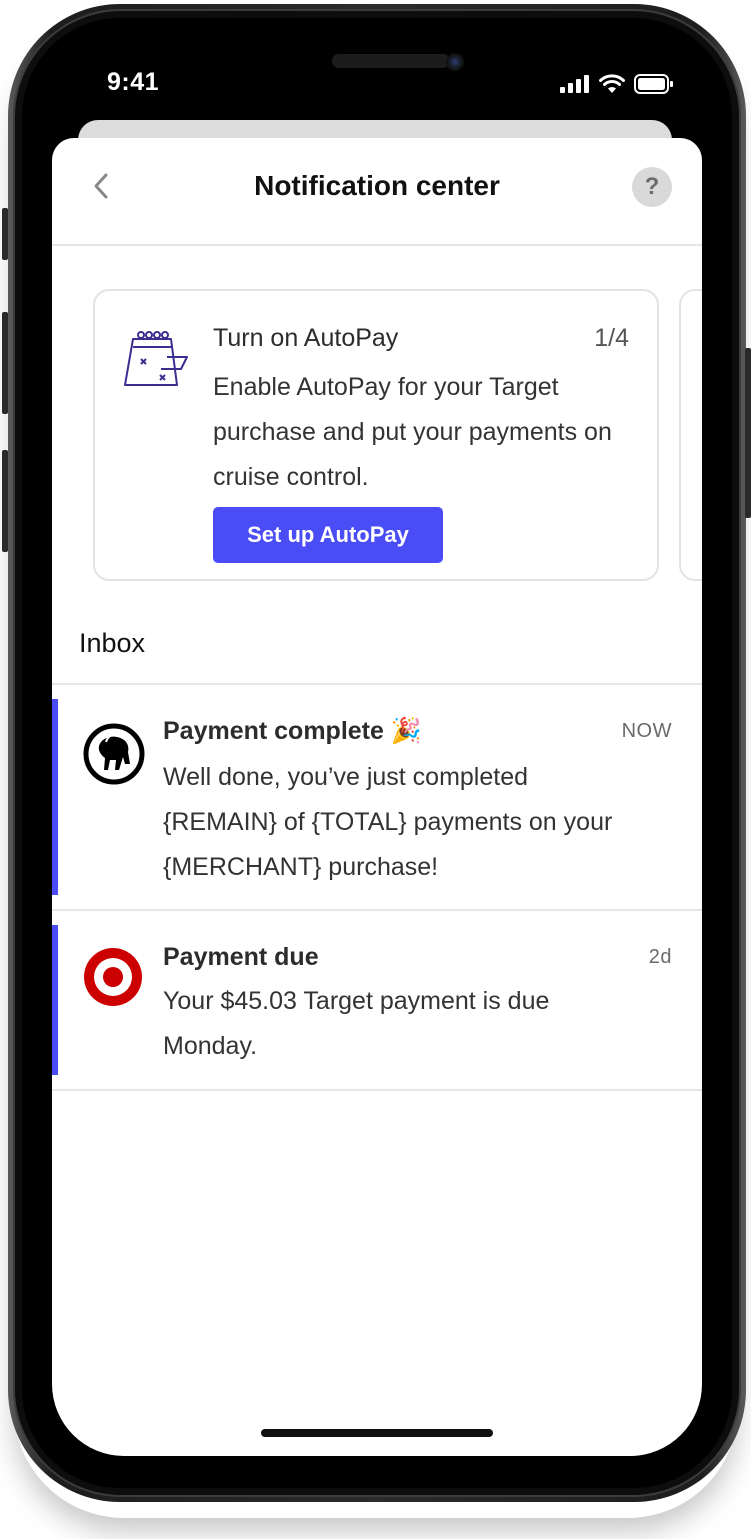 The image size is (751, 1539). I want to click on status-bar: 9:41, so click(377, 84).